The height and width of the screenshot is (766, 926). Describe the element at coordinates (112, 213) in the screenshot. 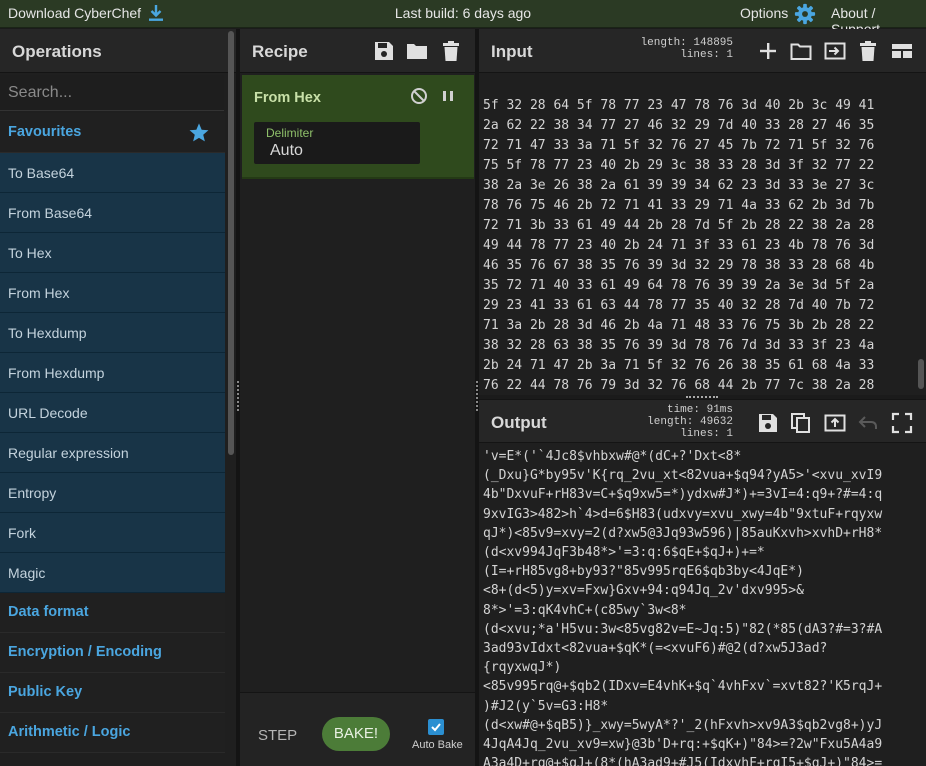

I see `operation-item: From Base64` at that location.